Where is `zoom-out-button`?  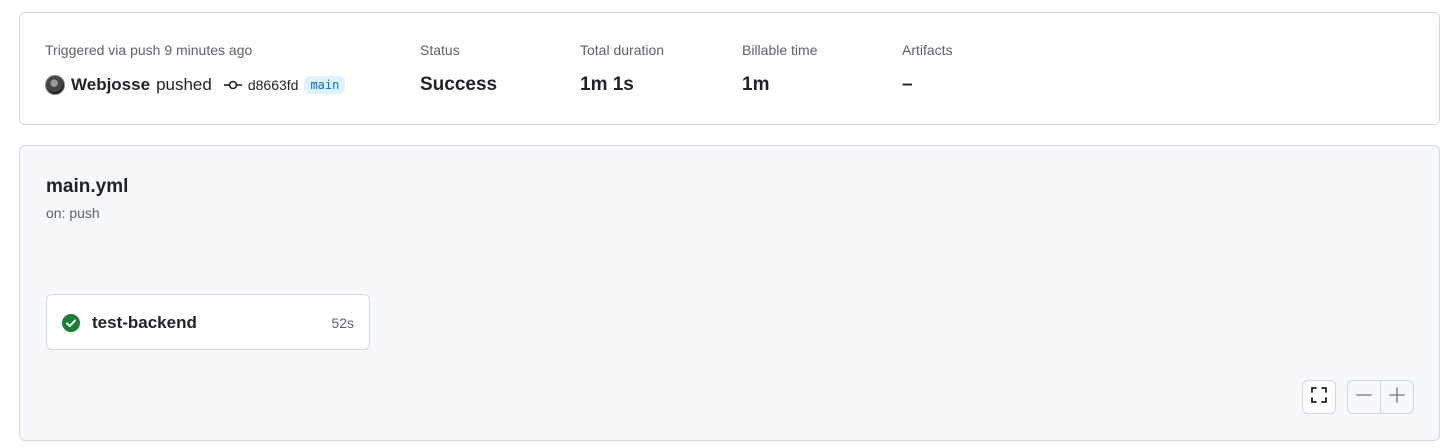
zoom-out-button is located at coordinates (1364, 397).